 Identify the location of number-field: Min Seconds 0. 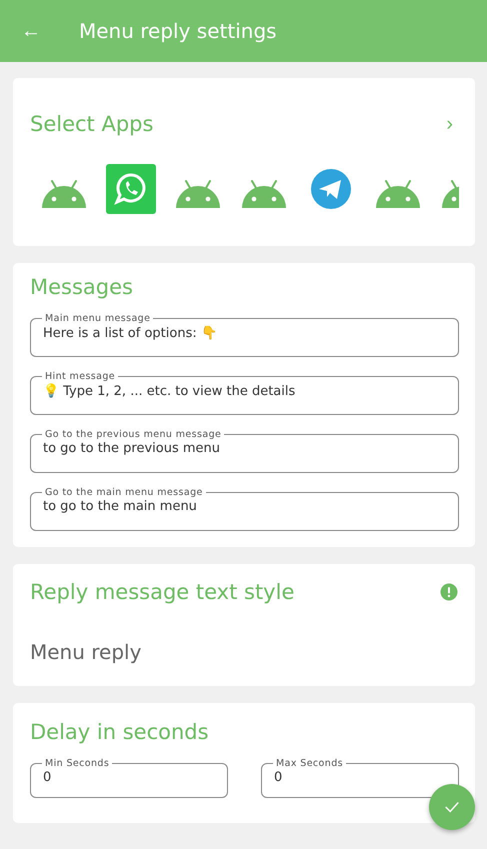
(129, 778).